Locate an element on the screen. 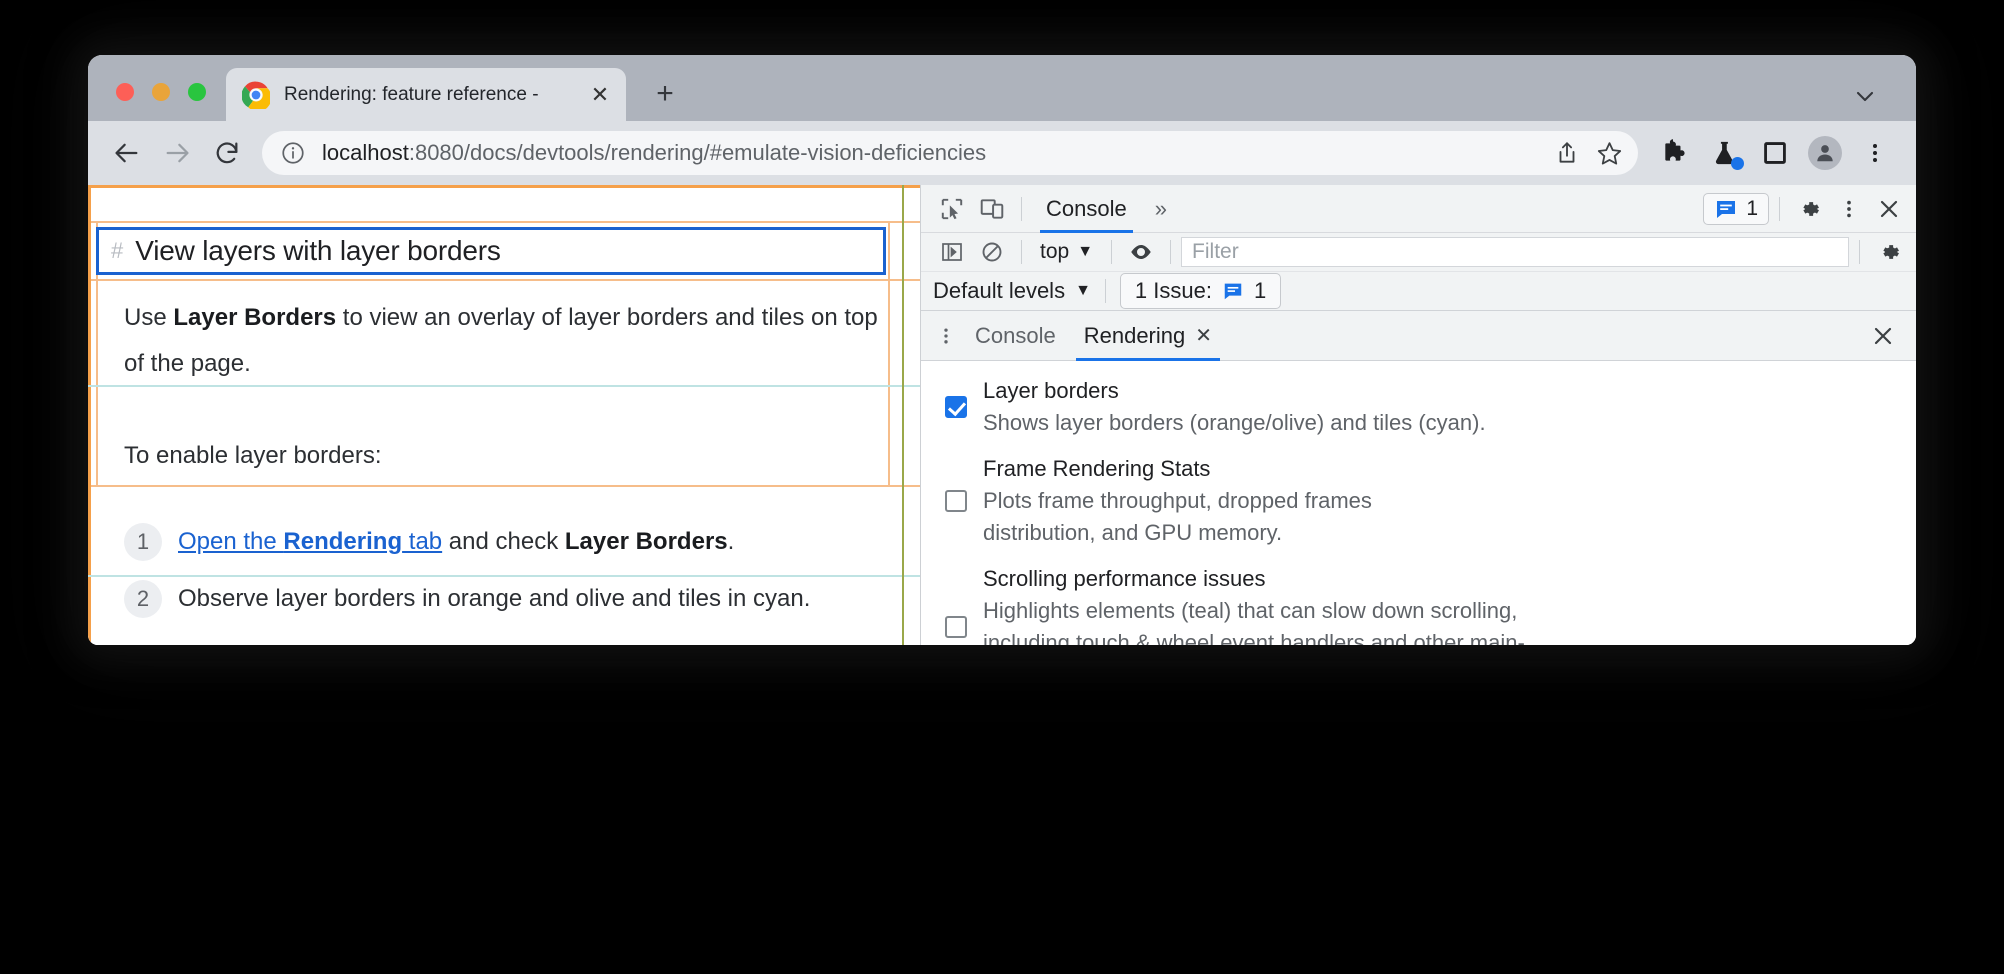 The height and width of the screenshot is (974, 2004). console-filter-bar: top ▼ Filter is located at coordinates (1418, 252).